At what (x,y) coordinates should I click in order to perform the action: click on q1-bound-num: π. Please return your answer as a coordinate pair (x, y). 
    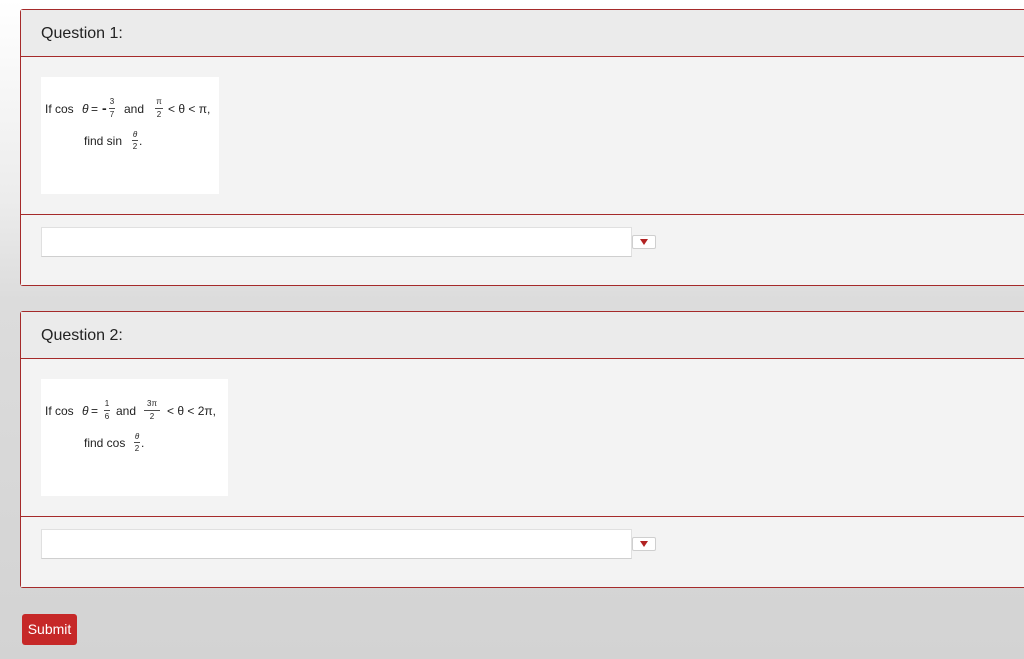
    Looking at the image, I should click on (159, 101).